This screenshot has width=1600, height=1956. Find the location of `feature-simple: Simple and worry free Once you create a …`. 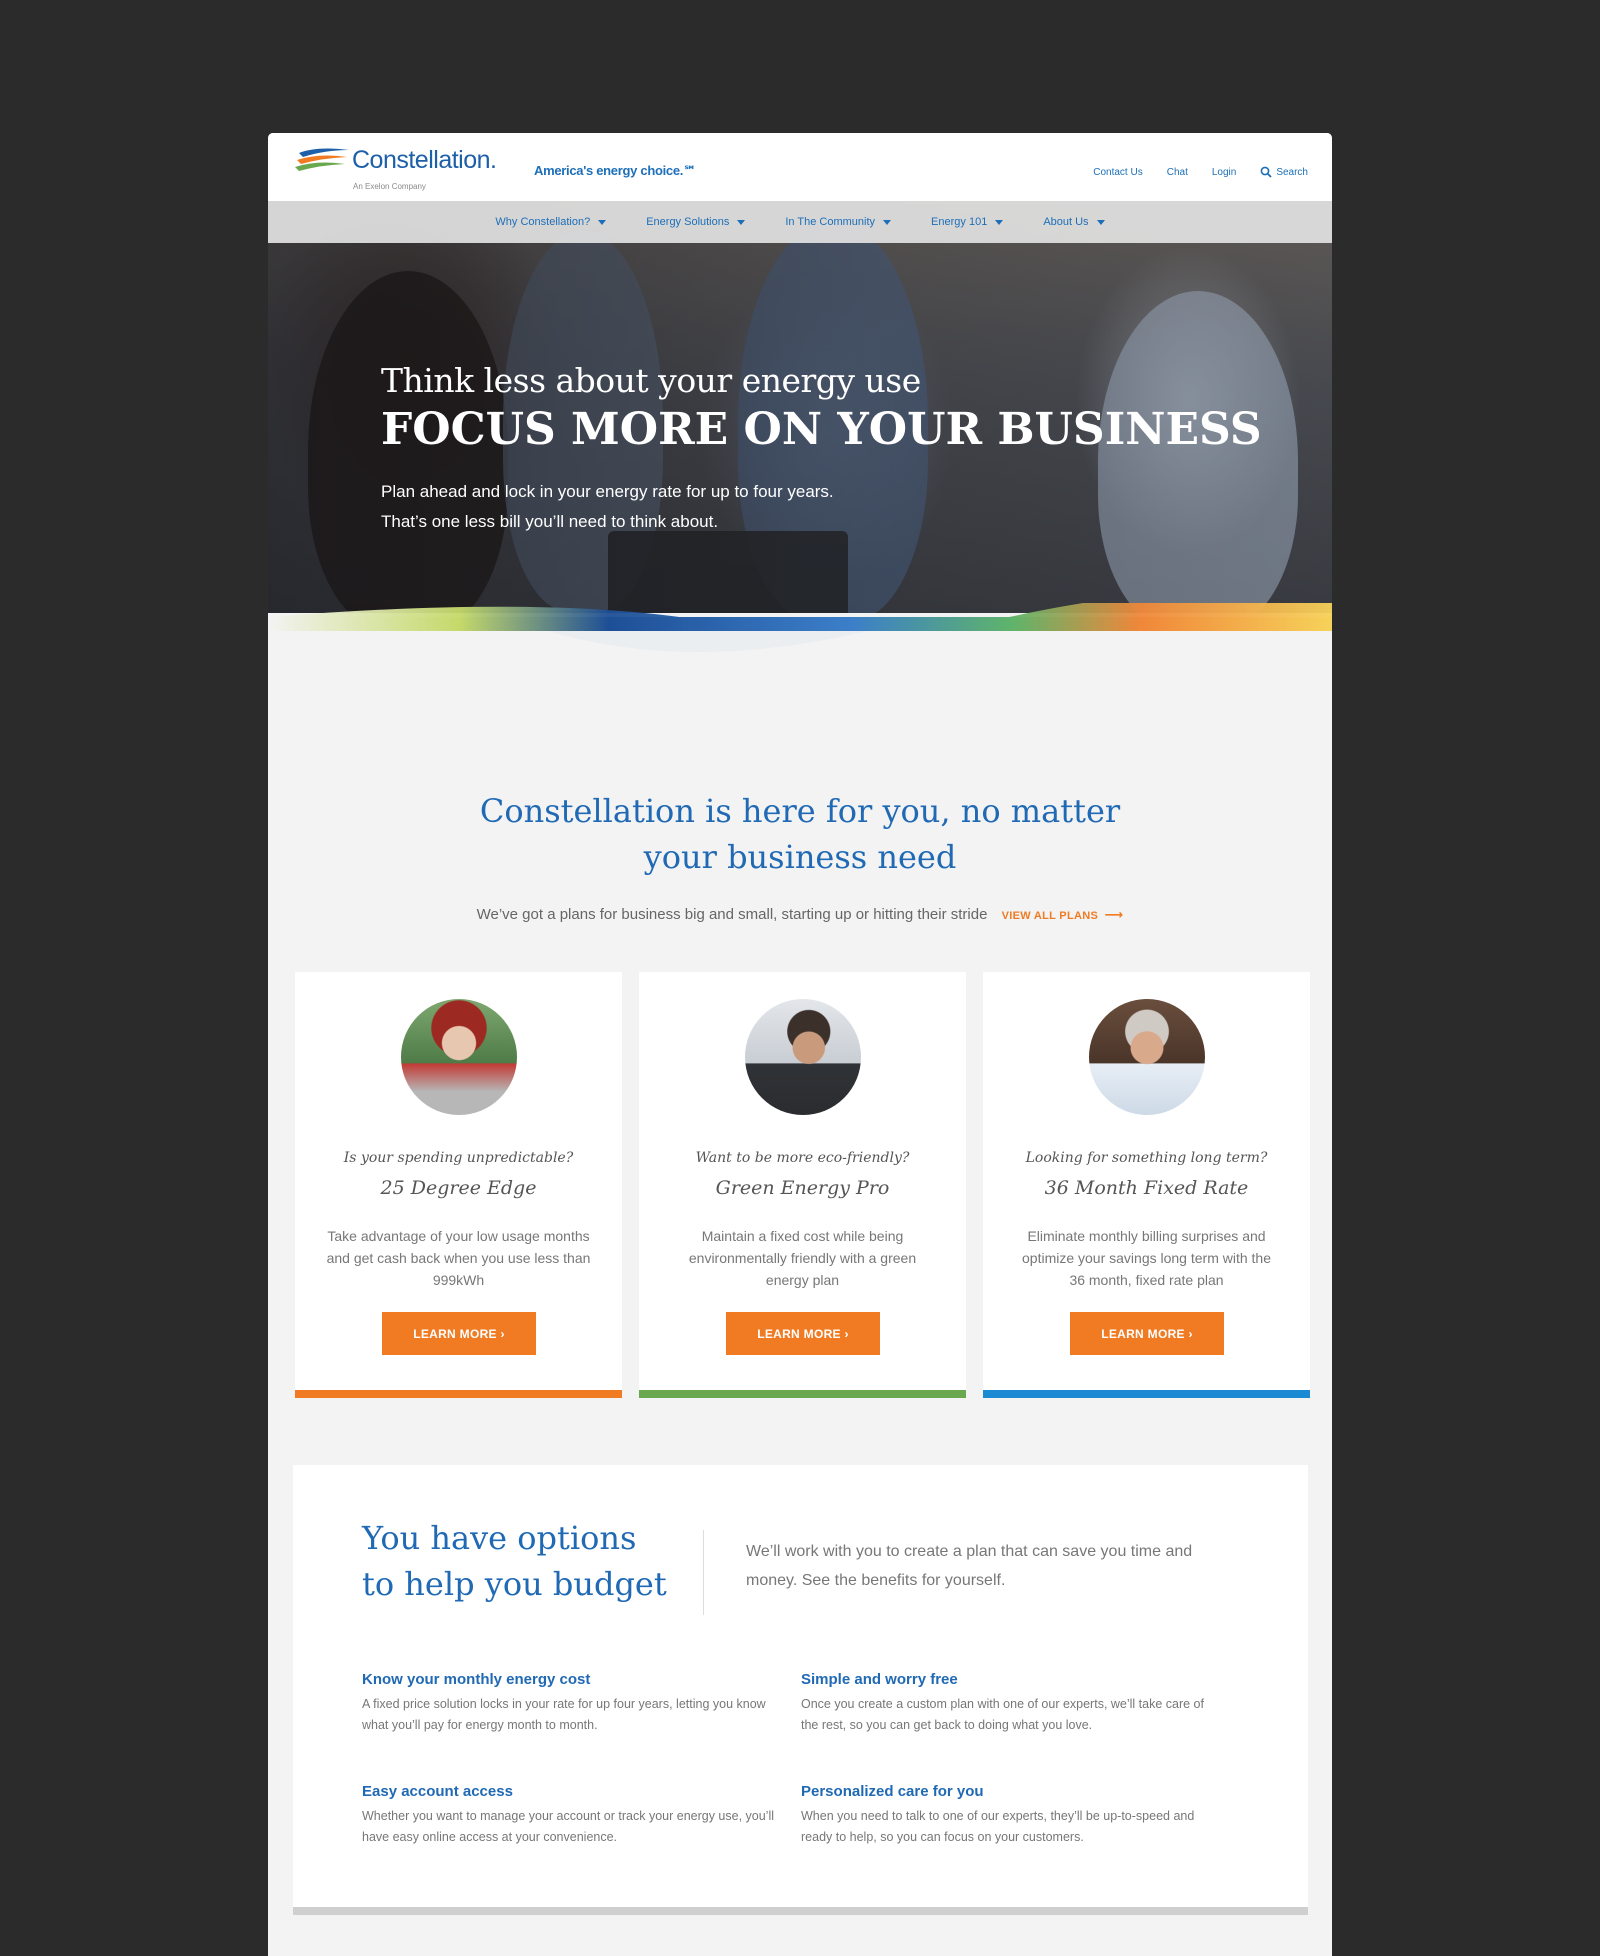

feature-simple: Simple and worry free Once you create a … is located at coordinates (1011, 1703).